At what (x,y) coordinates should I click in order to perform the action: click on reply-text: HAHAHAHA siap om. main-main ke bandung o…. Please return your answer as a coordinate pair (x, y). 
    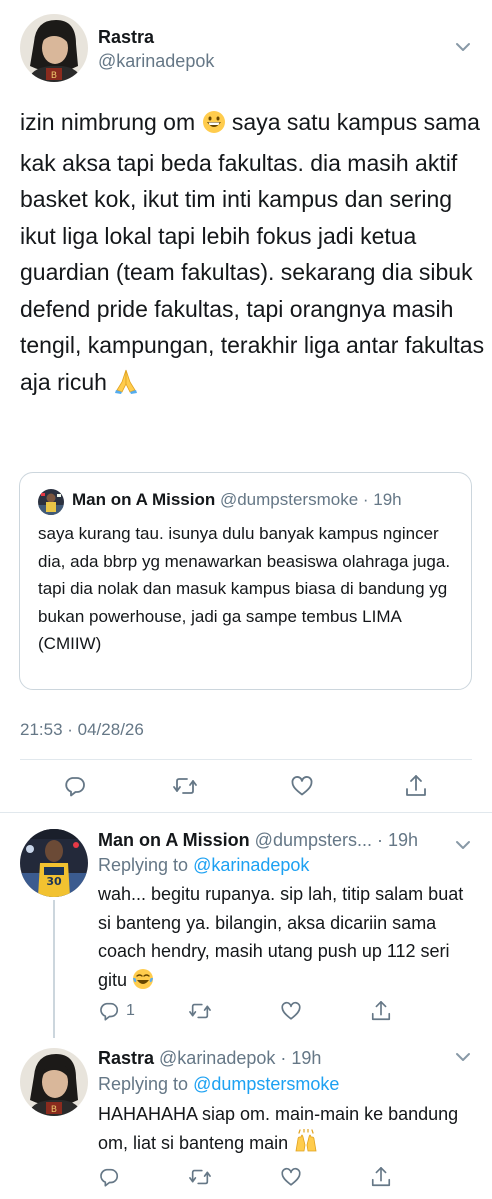
    Looking at the image, I should click on (288, 1130).